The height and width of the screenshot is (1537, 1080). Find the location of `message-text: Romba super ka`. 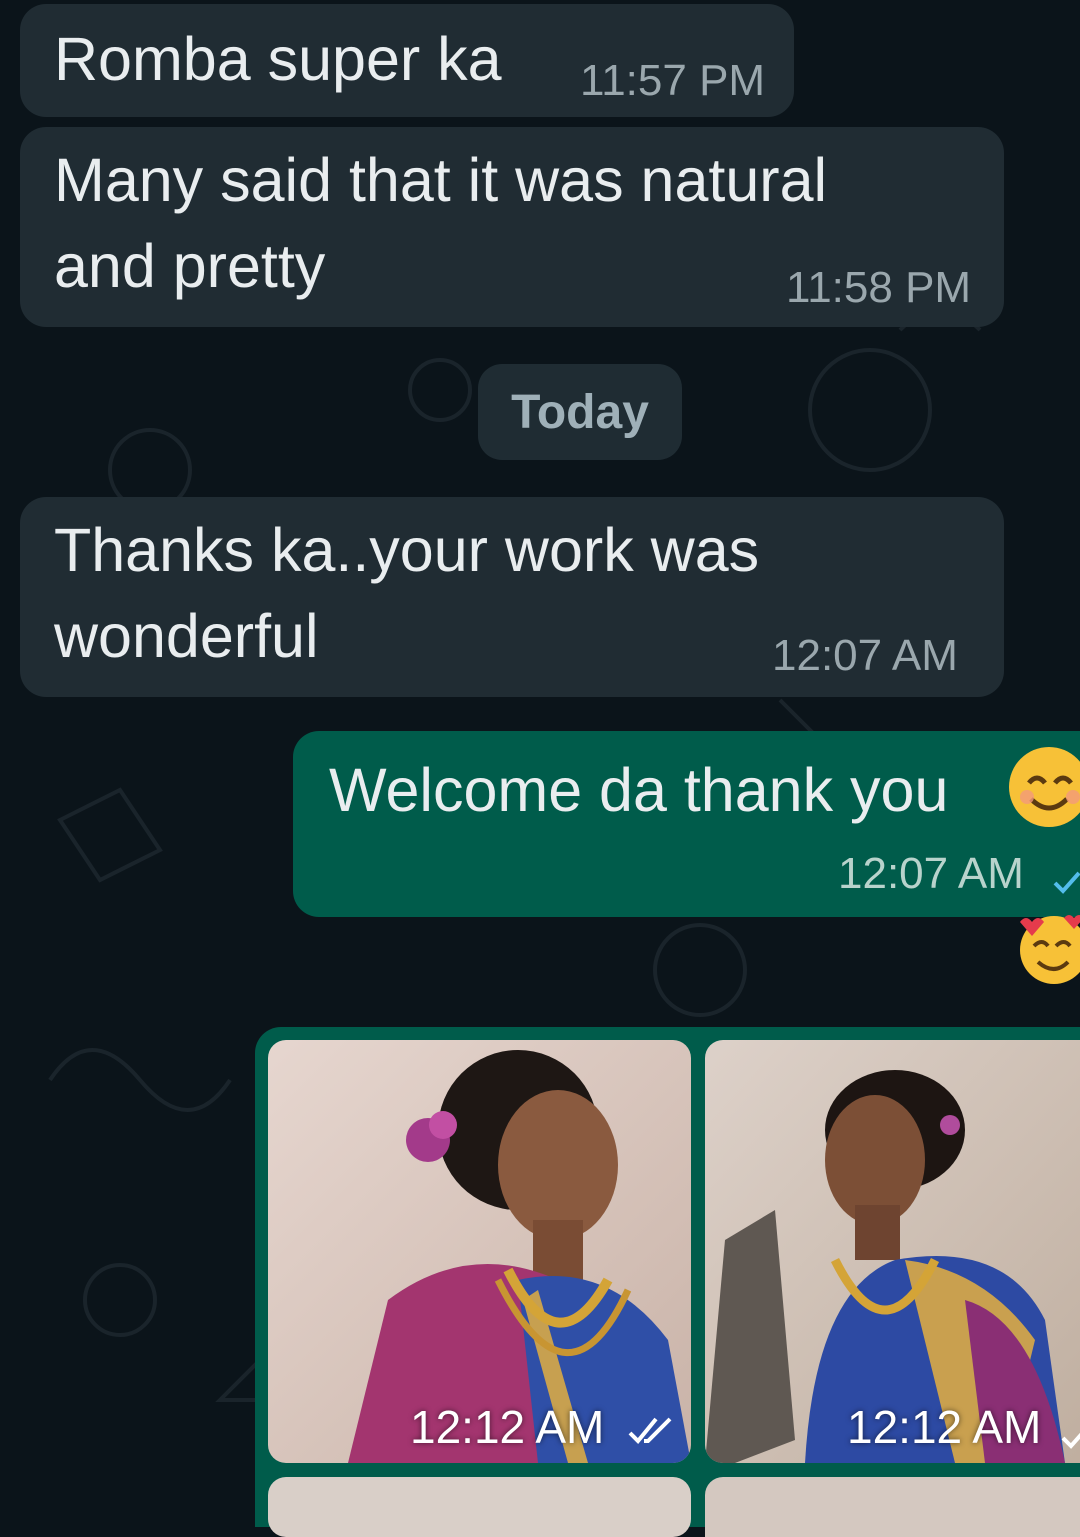

message-text: Romba super ka is located at coordinates (278, 59).